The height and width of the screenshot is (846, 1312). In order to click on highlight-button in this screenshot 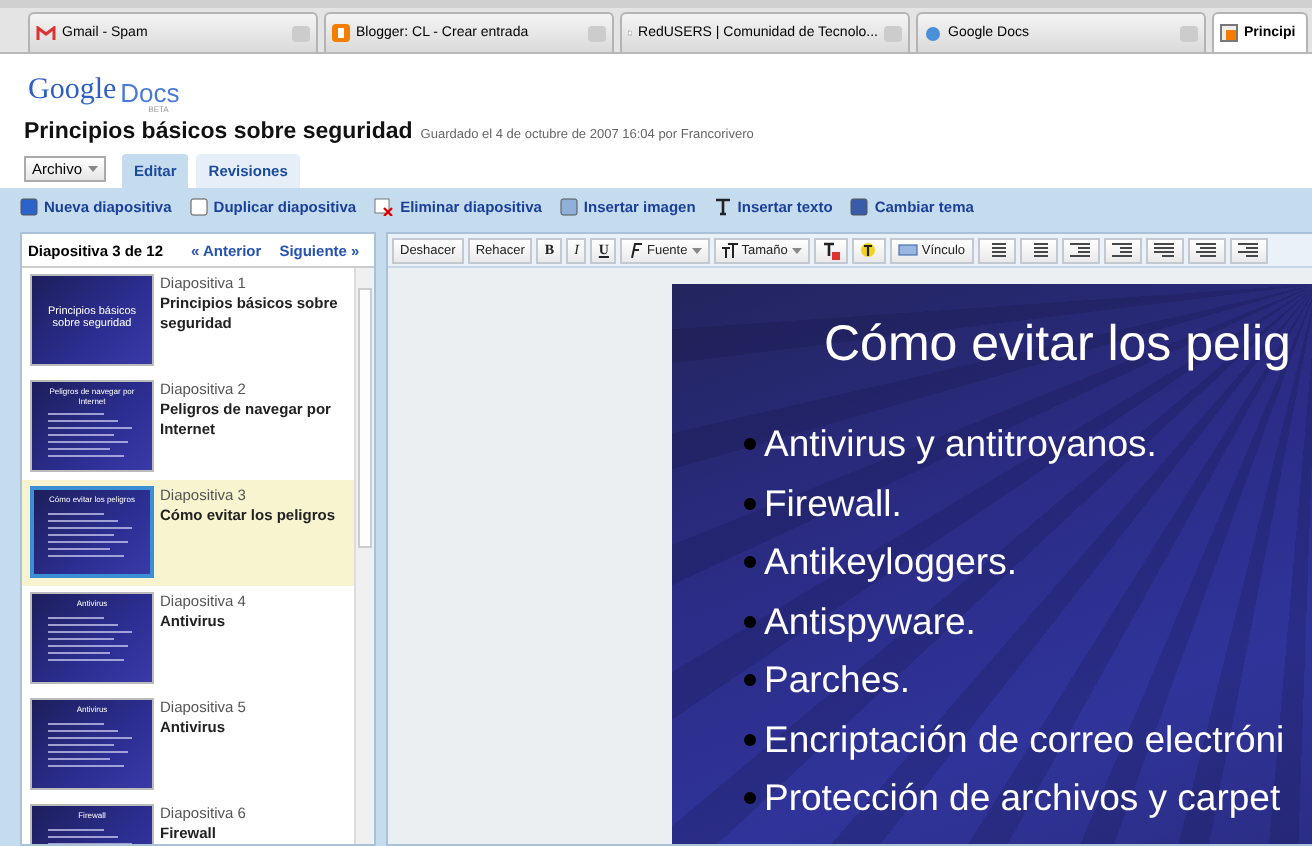, I will do `click(868, 250)`.